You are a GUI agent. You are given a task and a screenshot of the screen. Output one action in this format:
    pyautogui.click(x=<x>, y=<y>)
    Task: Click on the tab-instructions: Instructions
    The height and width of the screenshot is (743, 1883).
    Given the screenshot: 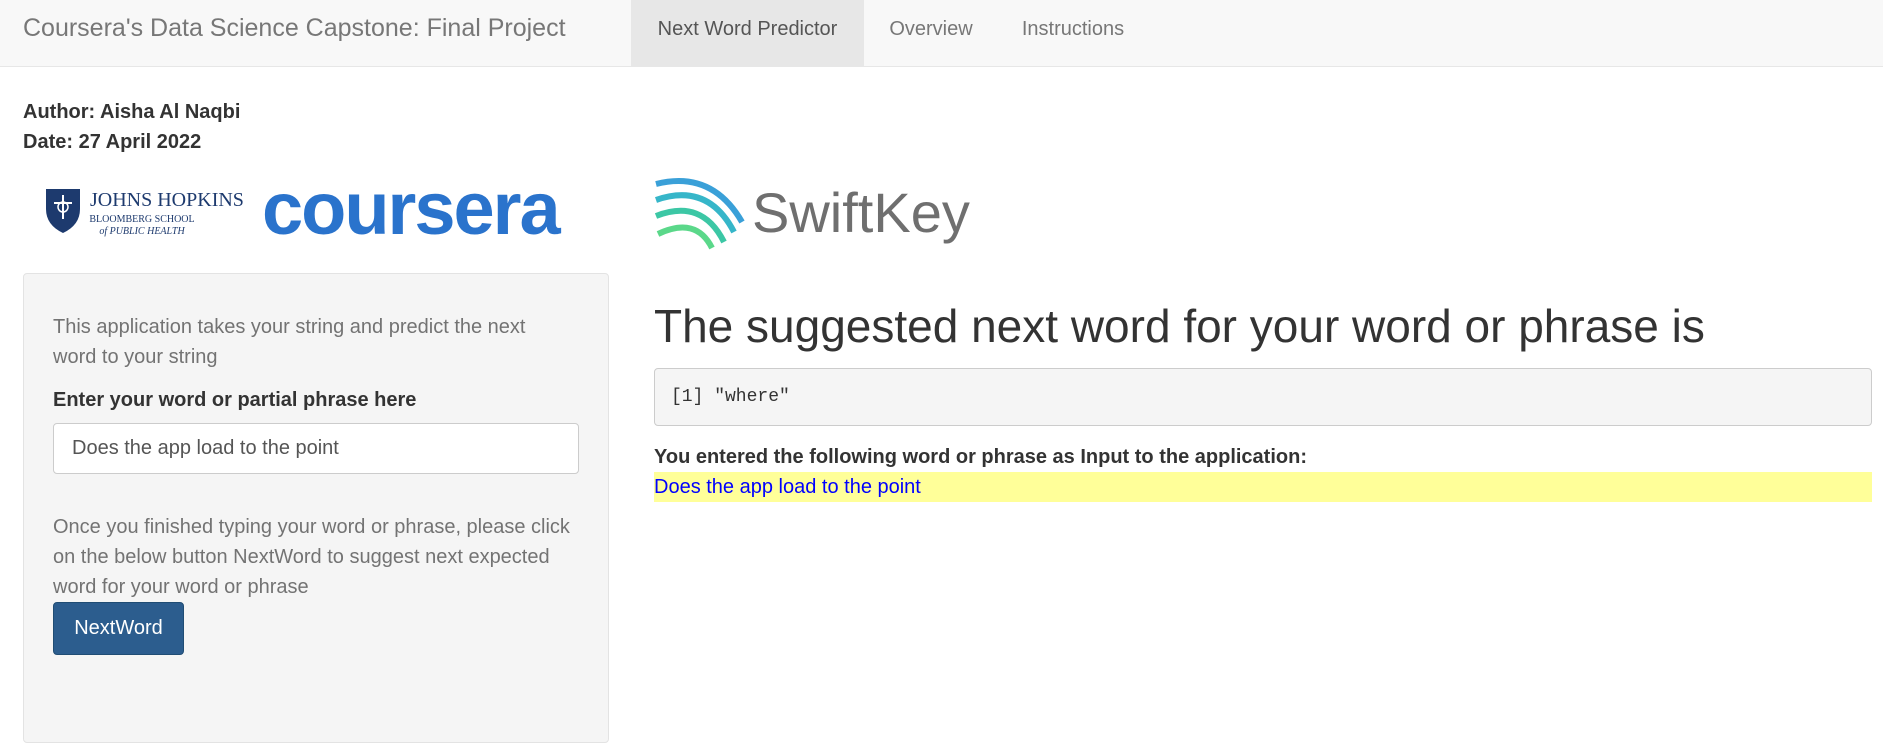 What is the action you would take?
    pyautogui.click(x=1073, y=33)
    